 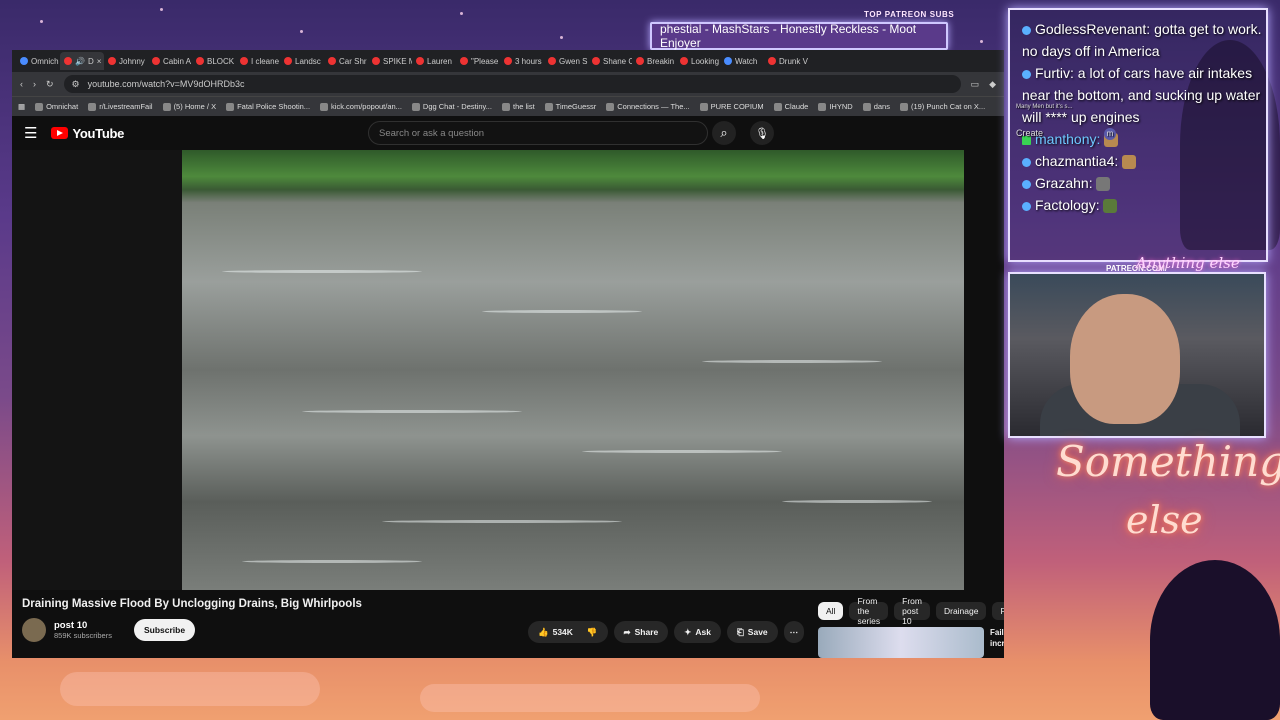 I want to click on youtube-header: ☰ YouTube Search or ask a question ⌕ 🎙, so click(x=508, y=133).